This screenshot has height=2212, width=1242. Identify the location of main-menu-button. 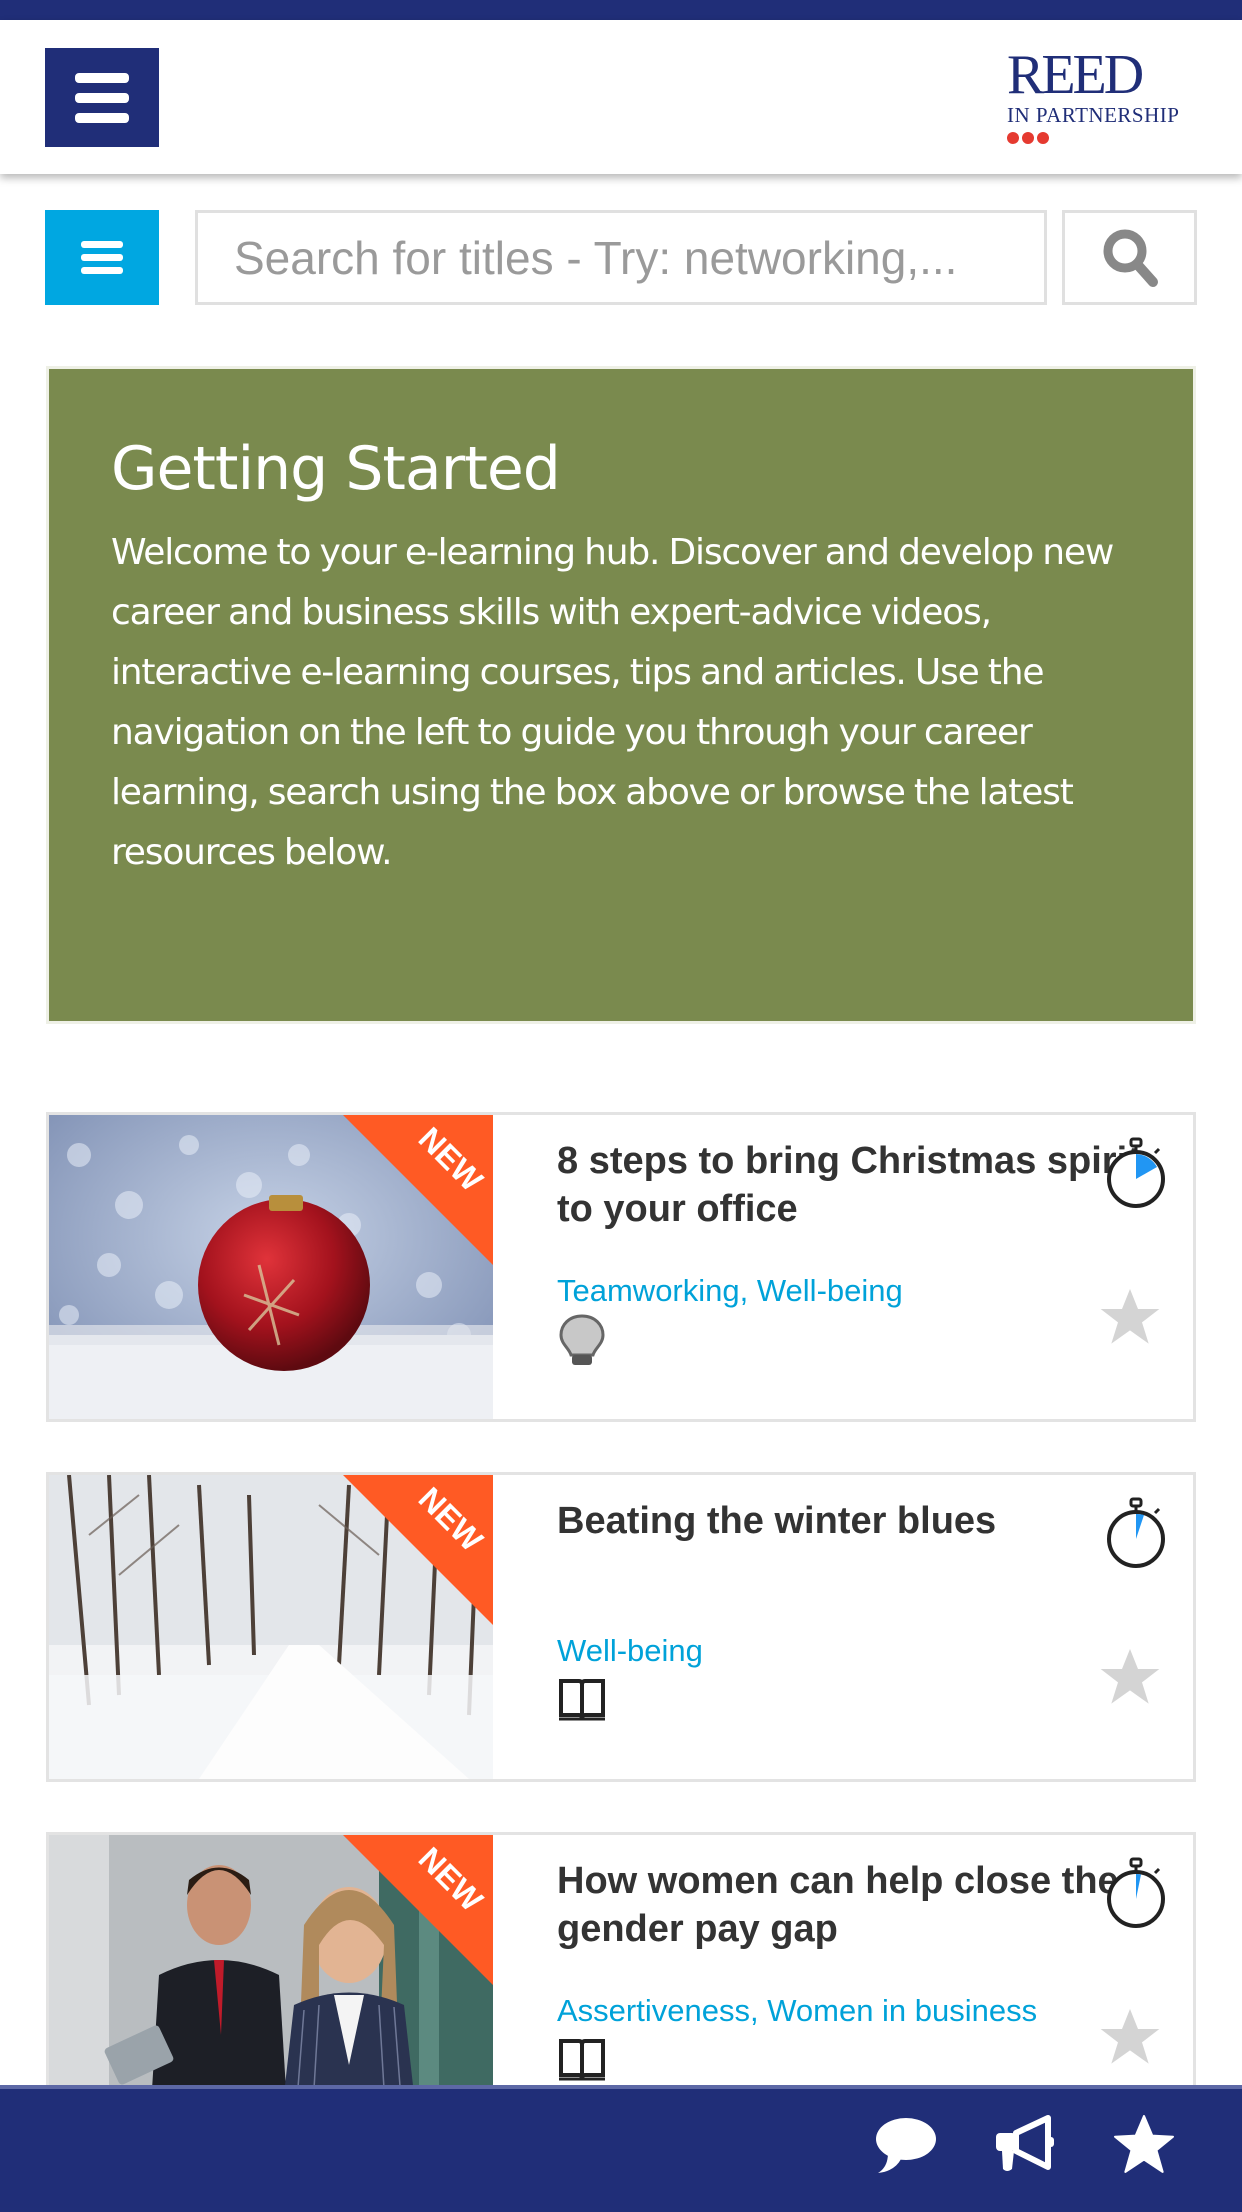
(102, 97).